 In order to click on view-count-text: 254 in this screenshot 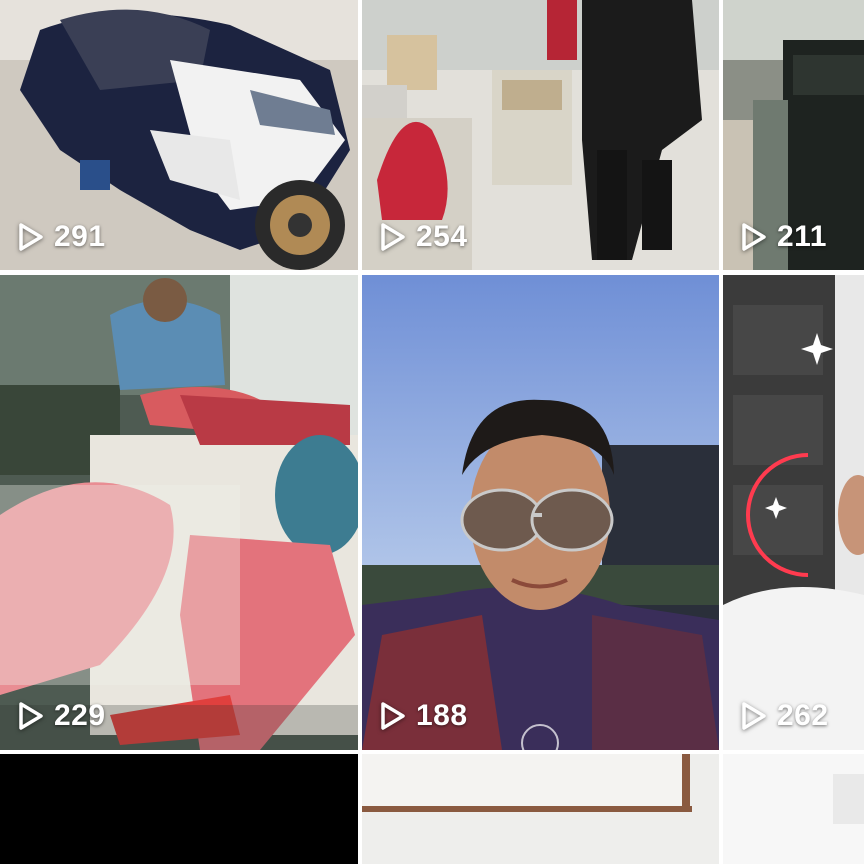, I will do `click(442, 236)`.